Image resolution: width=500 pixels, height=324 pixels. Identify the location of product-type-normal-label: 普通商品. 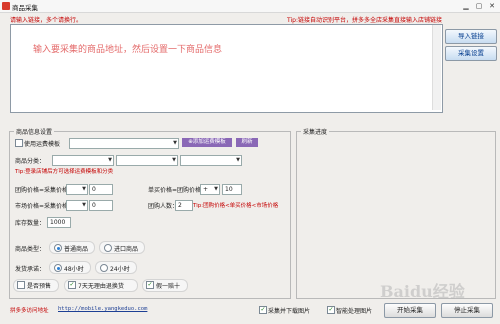
(76, 249).